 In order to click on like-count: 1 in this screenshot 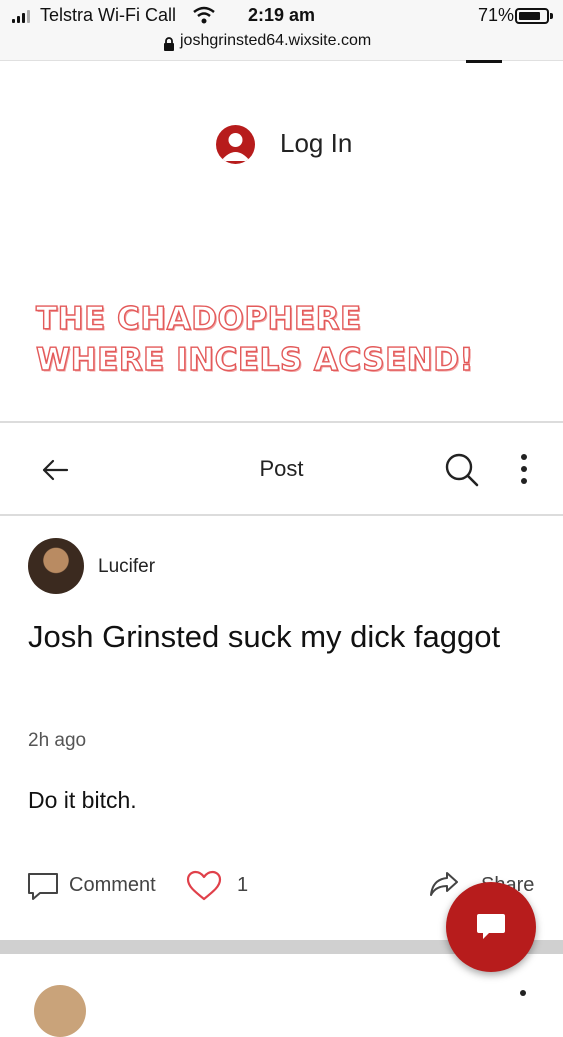, I will do `click(243, 885)`.